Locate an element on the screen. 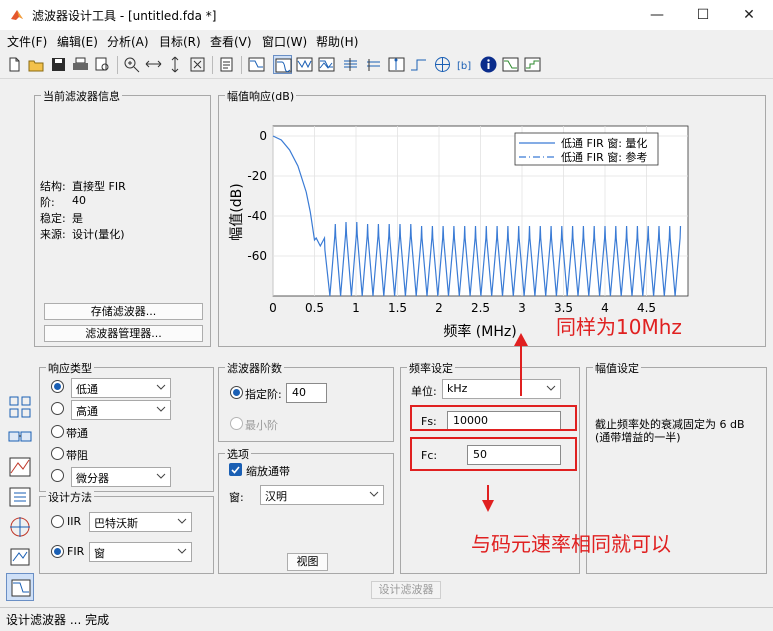  options-panel: 选项 缩放通带 窗: 汉明 视图 is located at coordinates (306, 510).